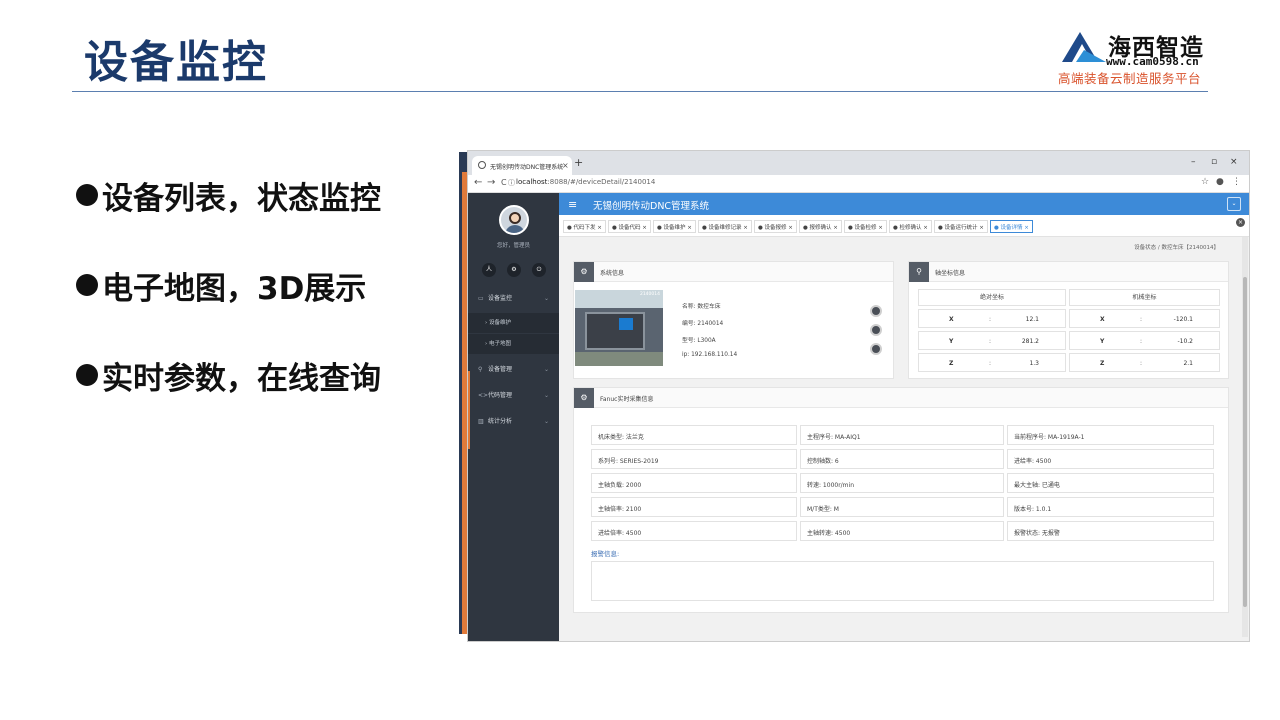 The width and height of the screenshot is (1280, 720). I want to click on sidebar-item-label: 统计分析, so click(500, 421).